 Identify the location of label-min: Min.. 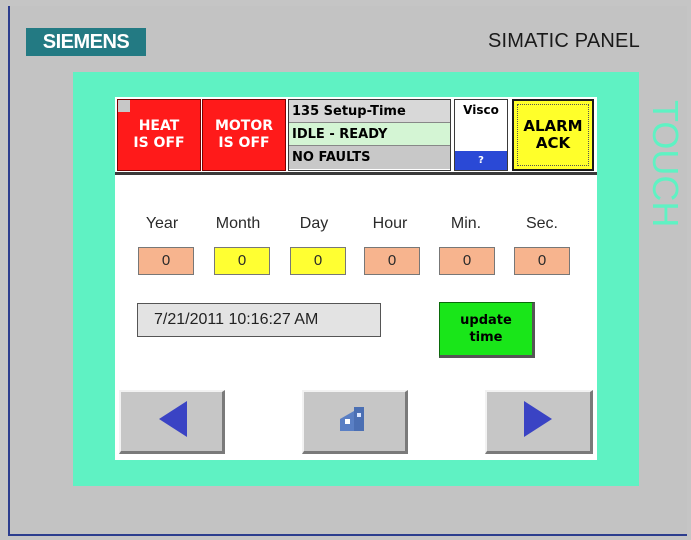
(466, 223).